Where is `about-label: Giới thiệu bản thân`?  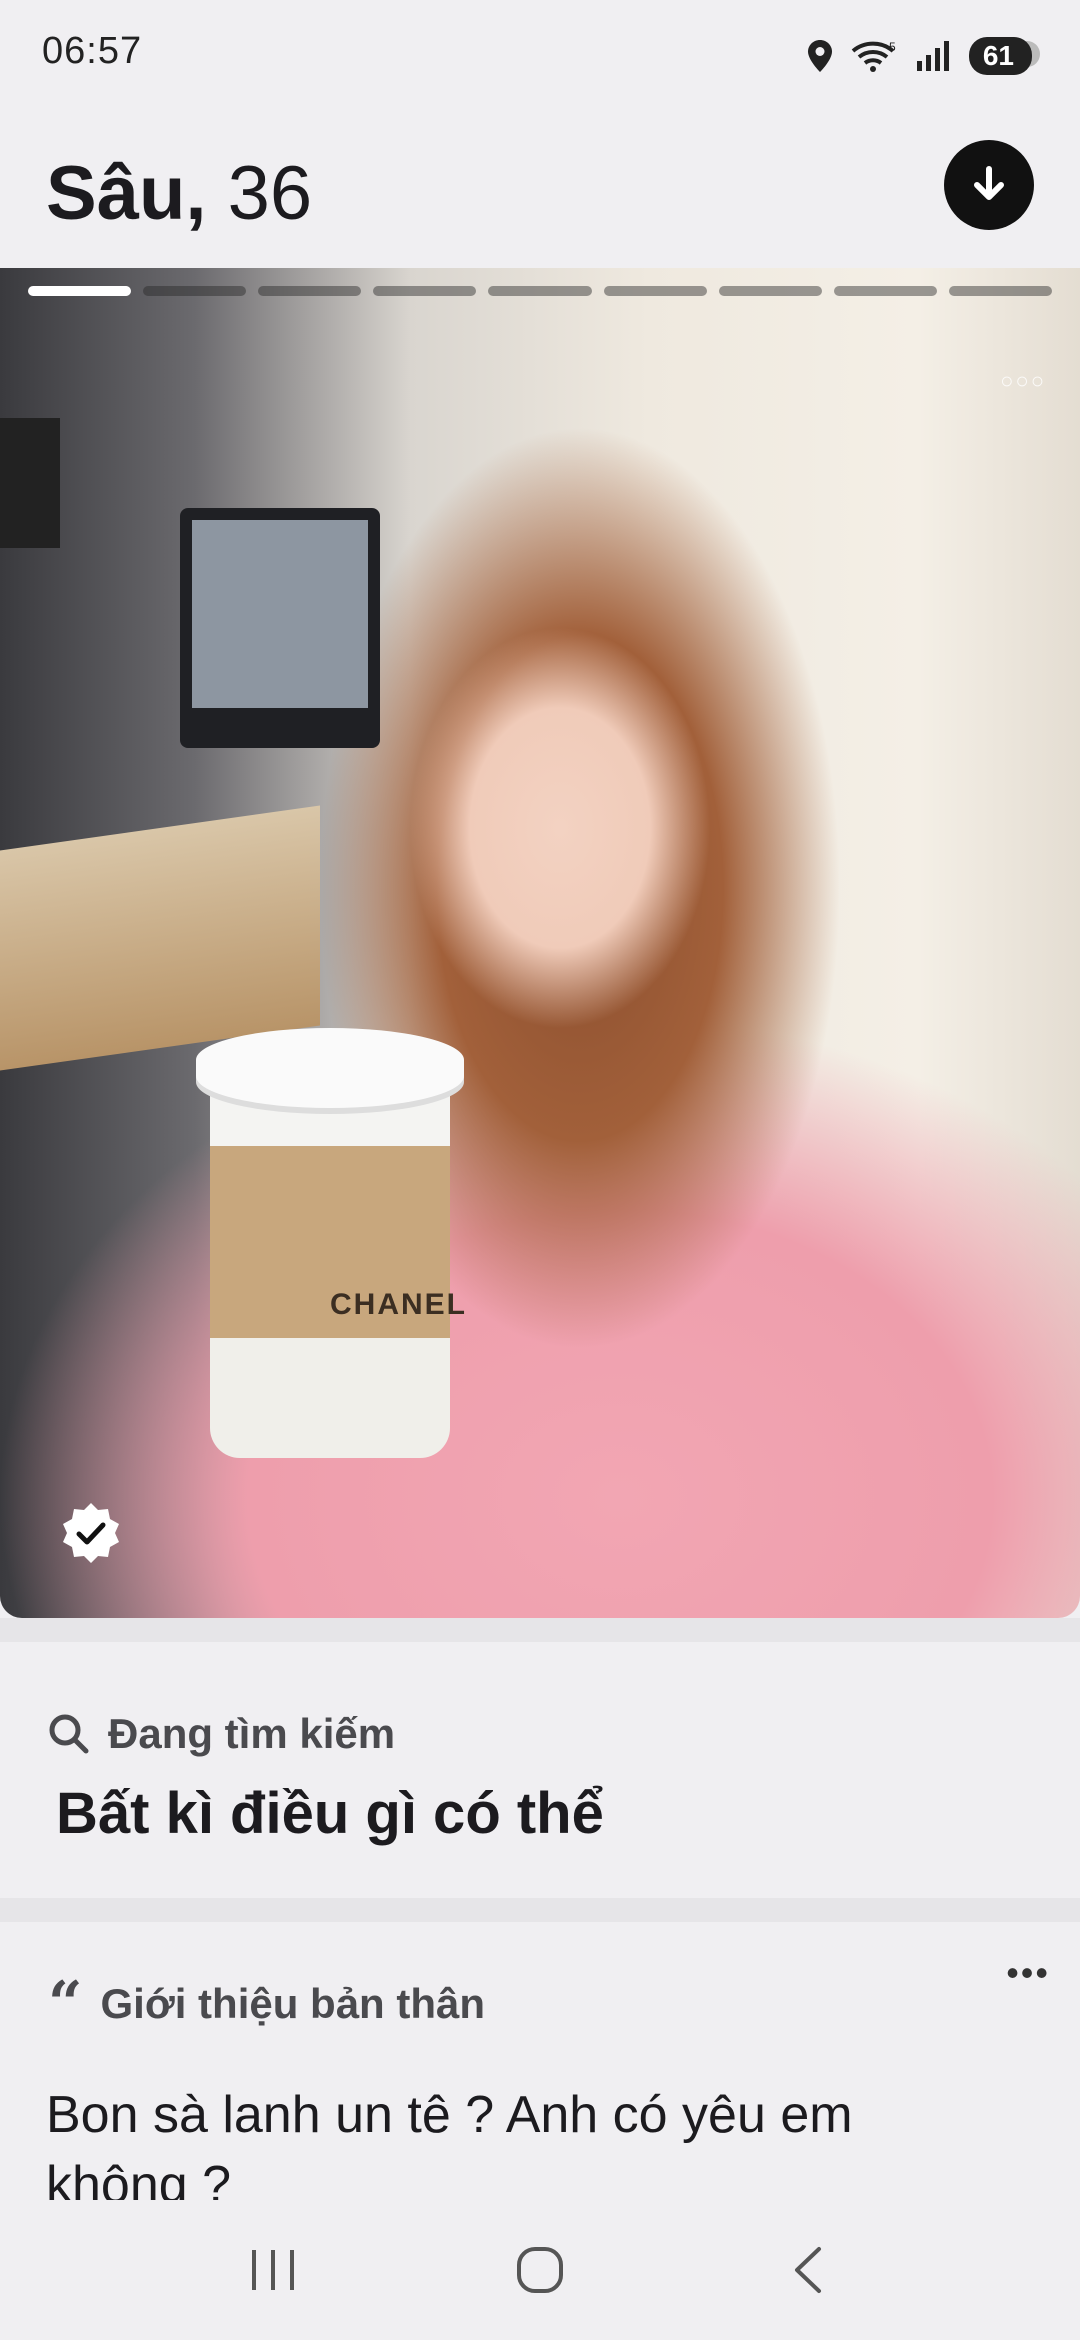 about-label: Giới thiệu bản thân is located at coordinates (293, 2003).